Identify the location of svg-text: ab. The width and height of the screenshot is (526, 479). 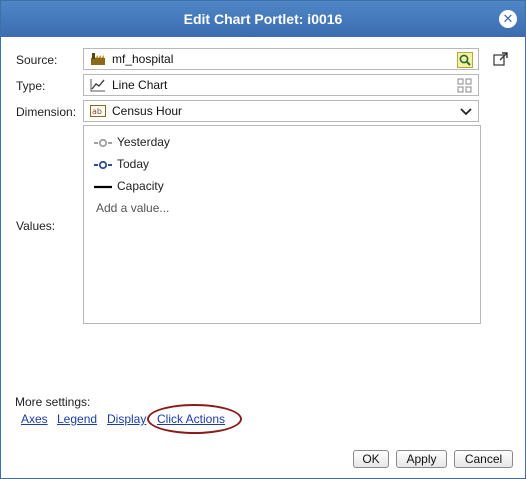
(97, 111).